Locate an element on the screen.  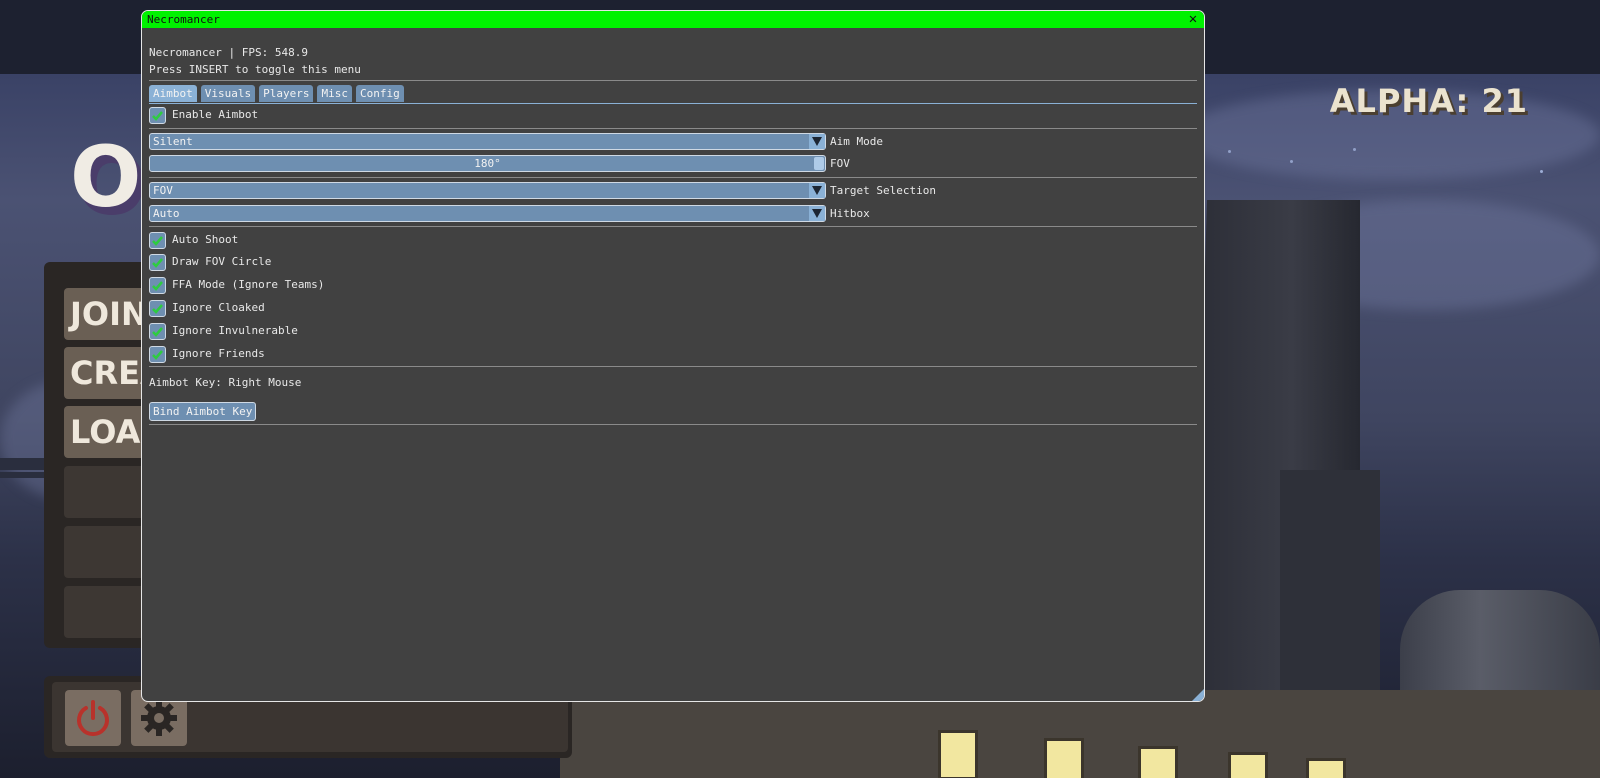
combo-value: Silent is located at coordinates (173, 141).